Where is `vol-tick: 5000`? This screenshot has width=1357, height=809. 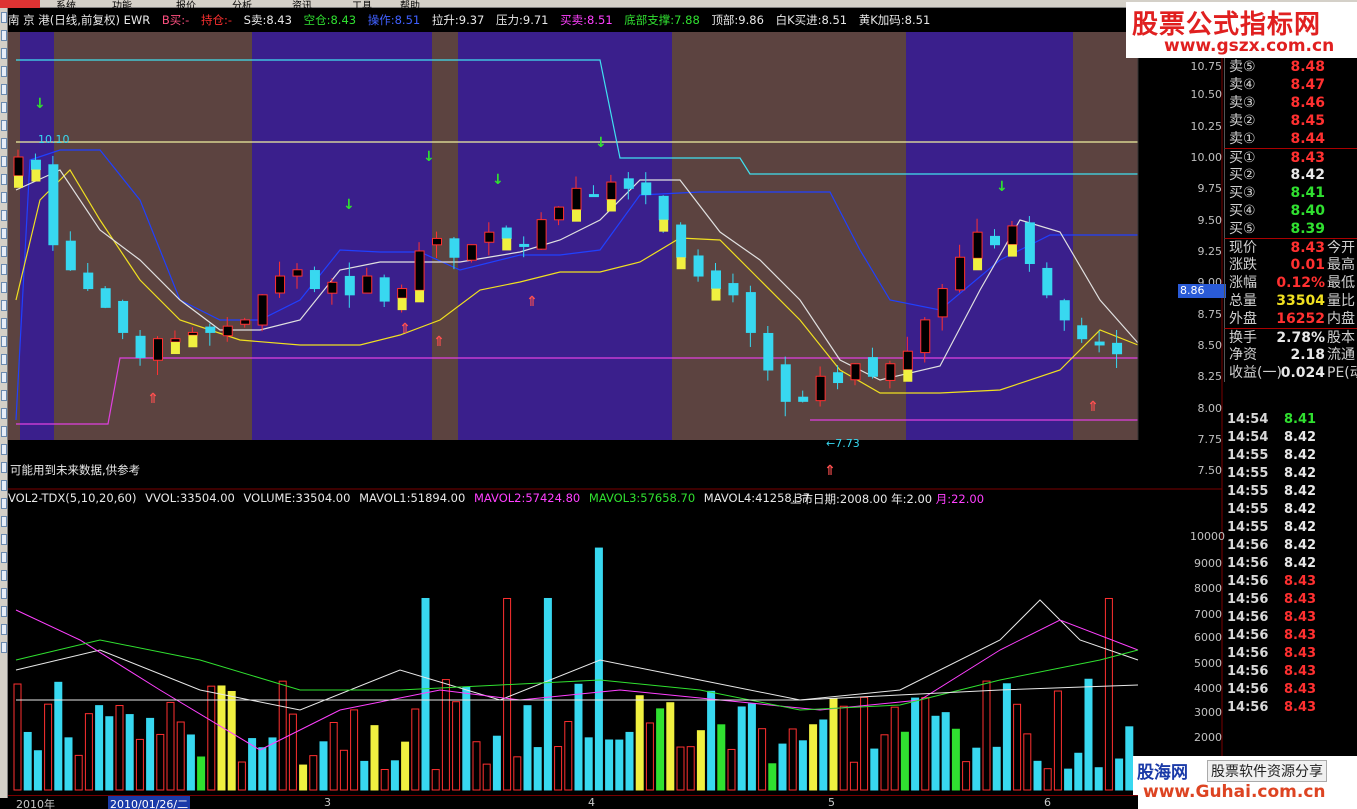 vol-tick: 5000 is located at coordinates (1208, 663).